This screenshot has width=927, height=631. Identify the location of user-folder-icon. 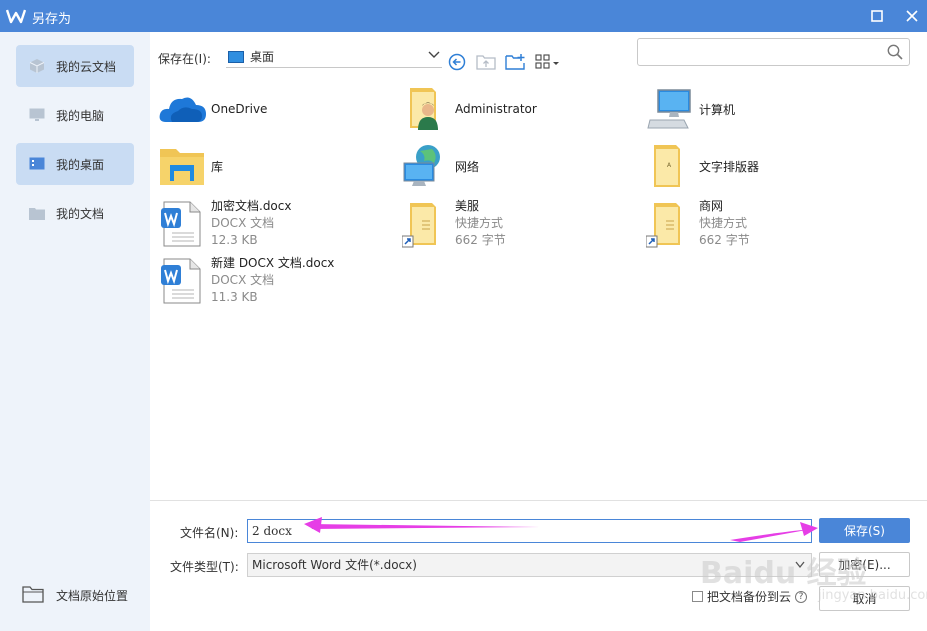
(427, 109).